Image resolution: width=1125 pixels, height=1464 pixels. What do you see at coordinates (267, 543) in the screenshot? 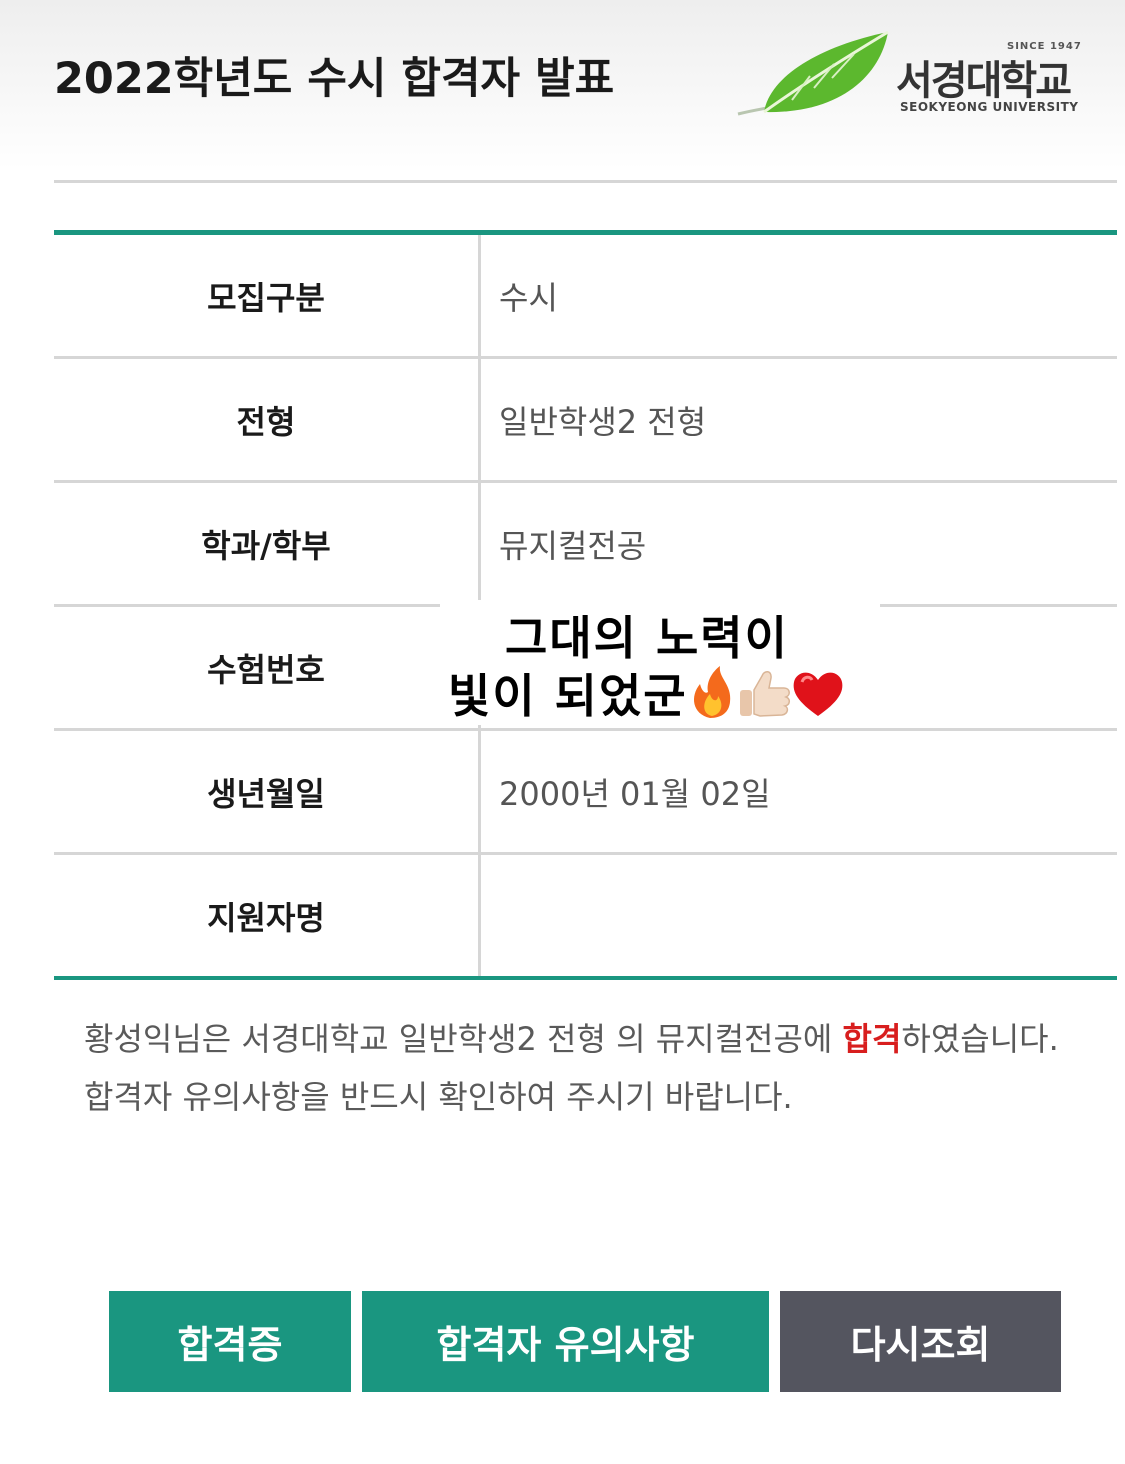
I see `row-label: 학과/학부` at bounding box center [267, 543].